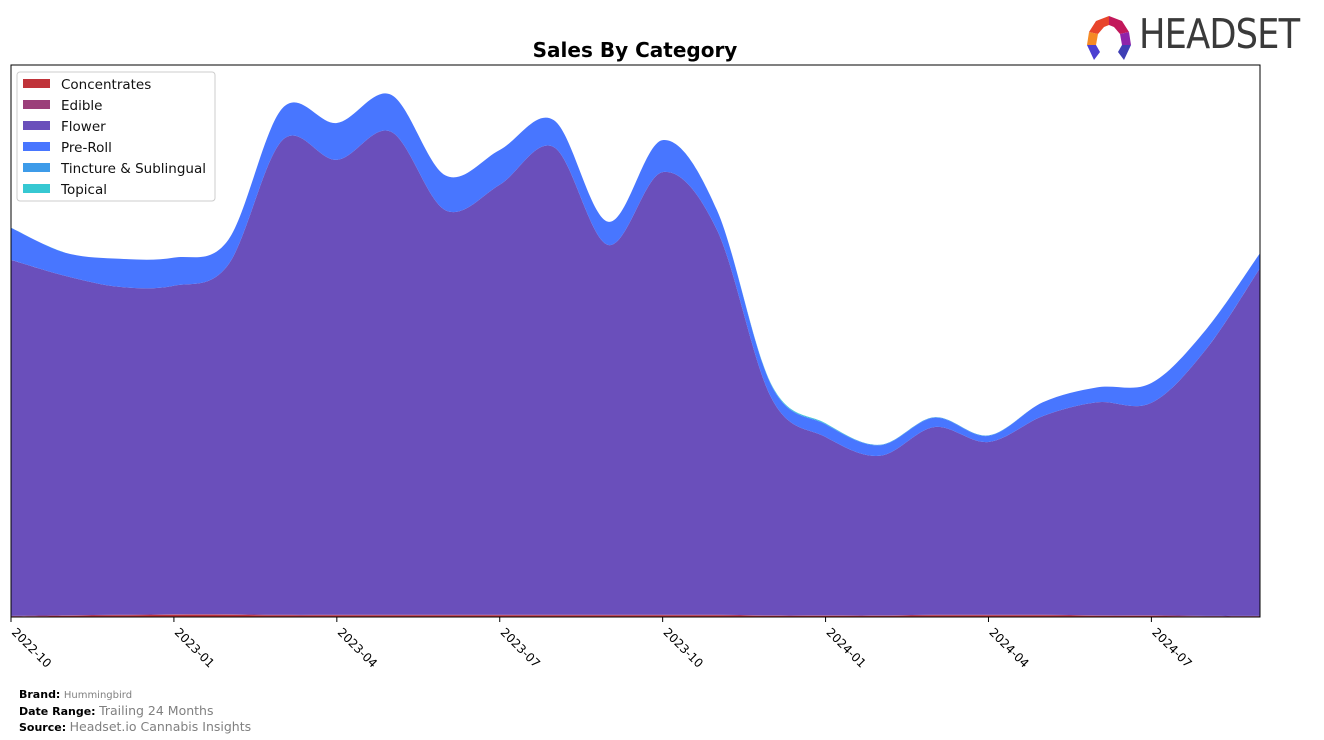  Describe the element at coordinates (106, 85) in the screenshot. I see `legend-label: Concentrates` at that location.